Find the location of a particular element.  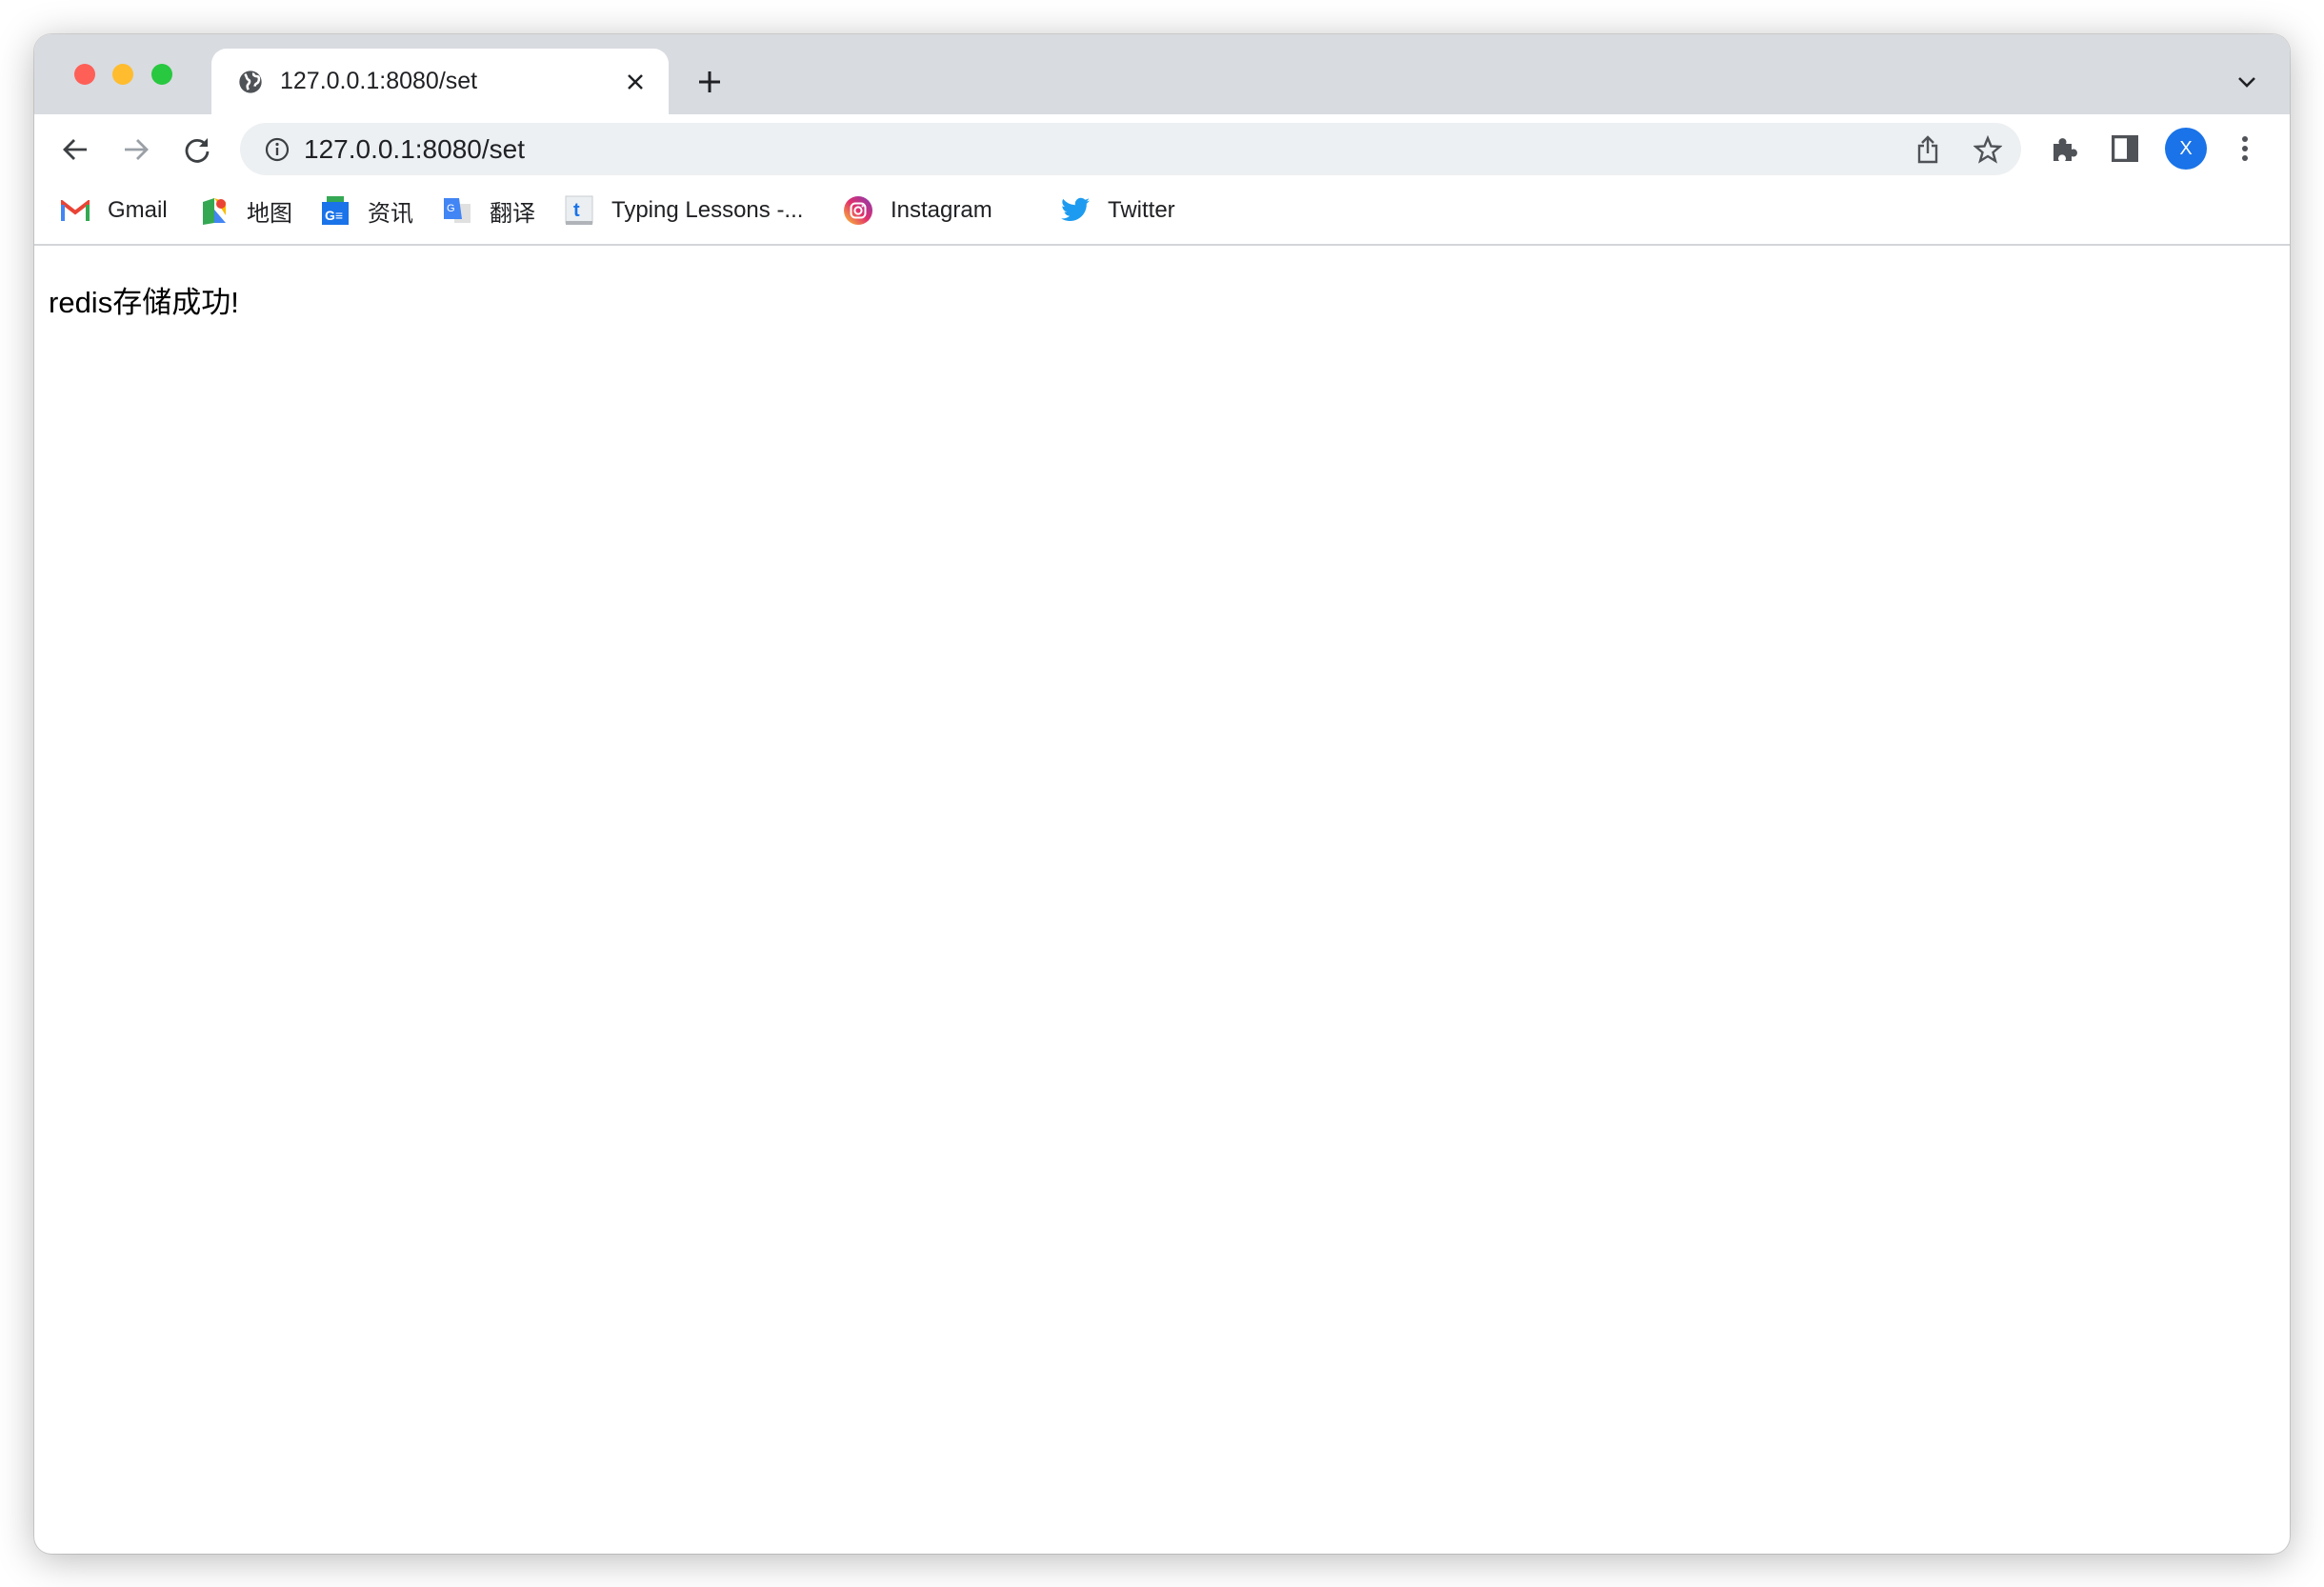

url-text: 127.0.0.1:8080/set is located at coordinates (414, 149).